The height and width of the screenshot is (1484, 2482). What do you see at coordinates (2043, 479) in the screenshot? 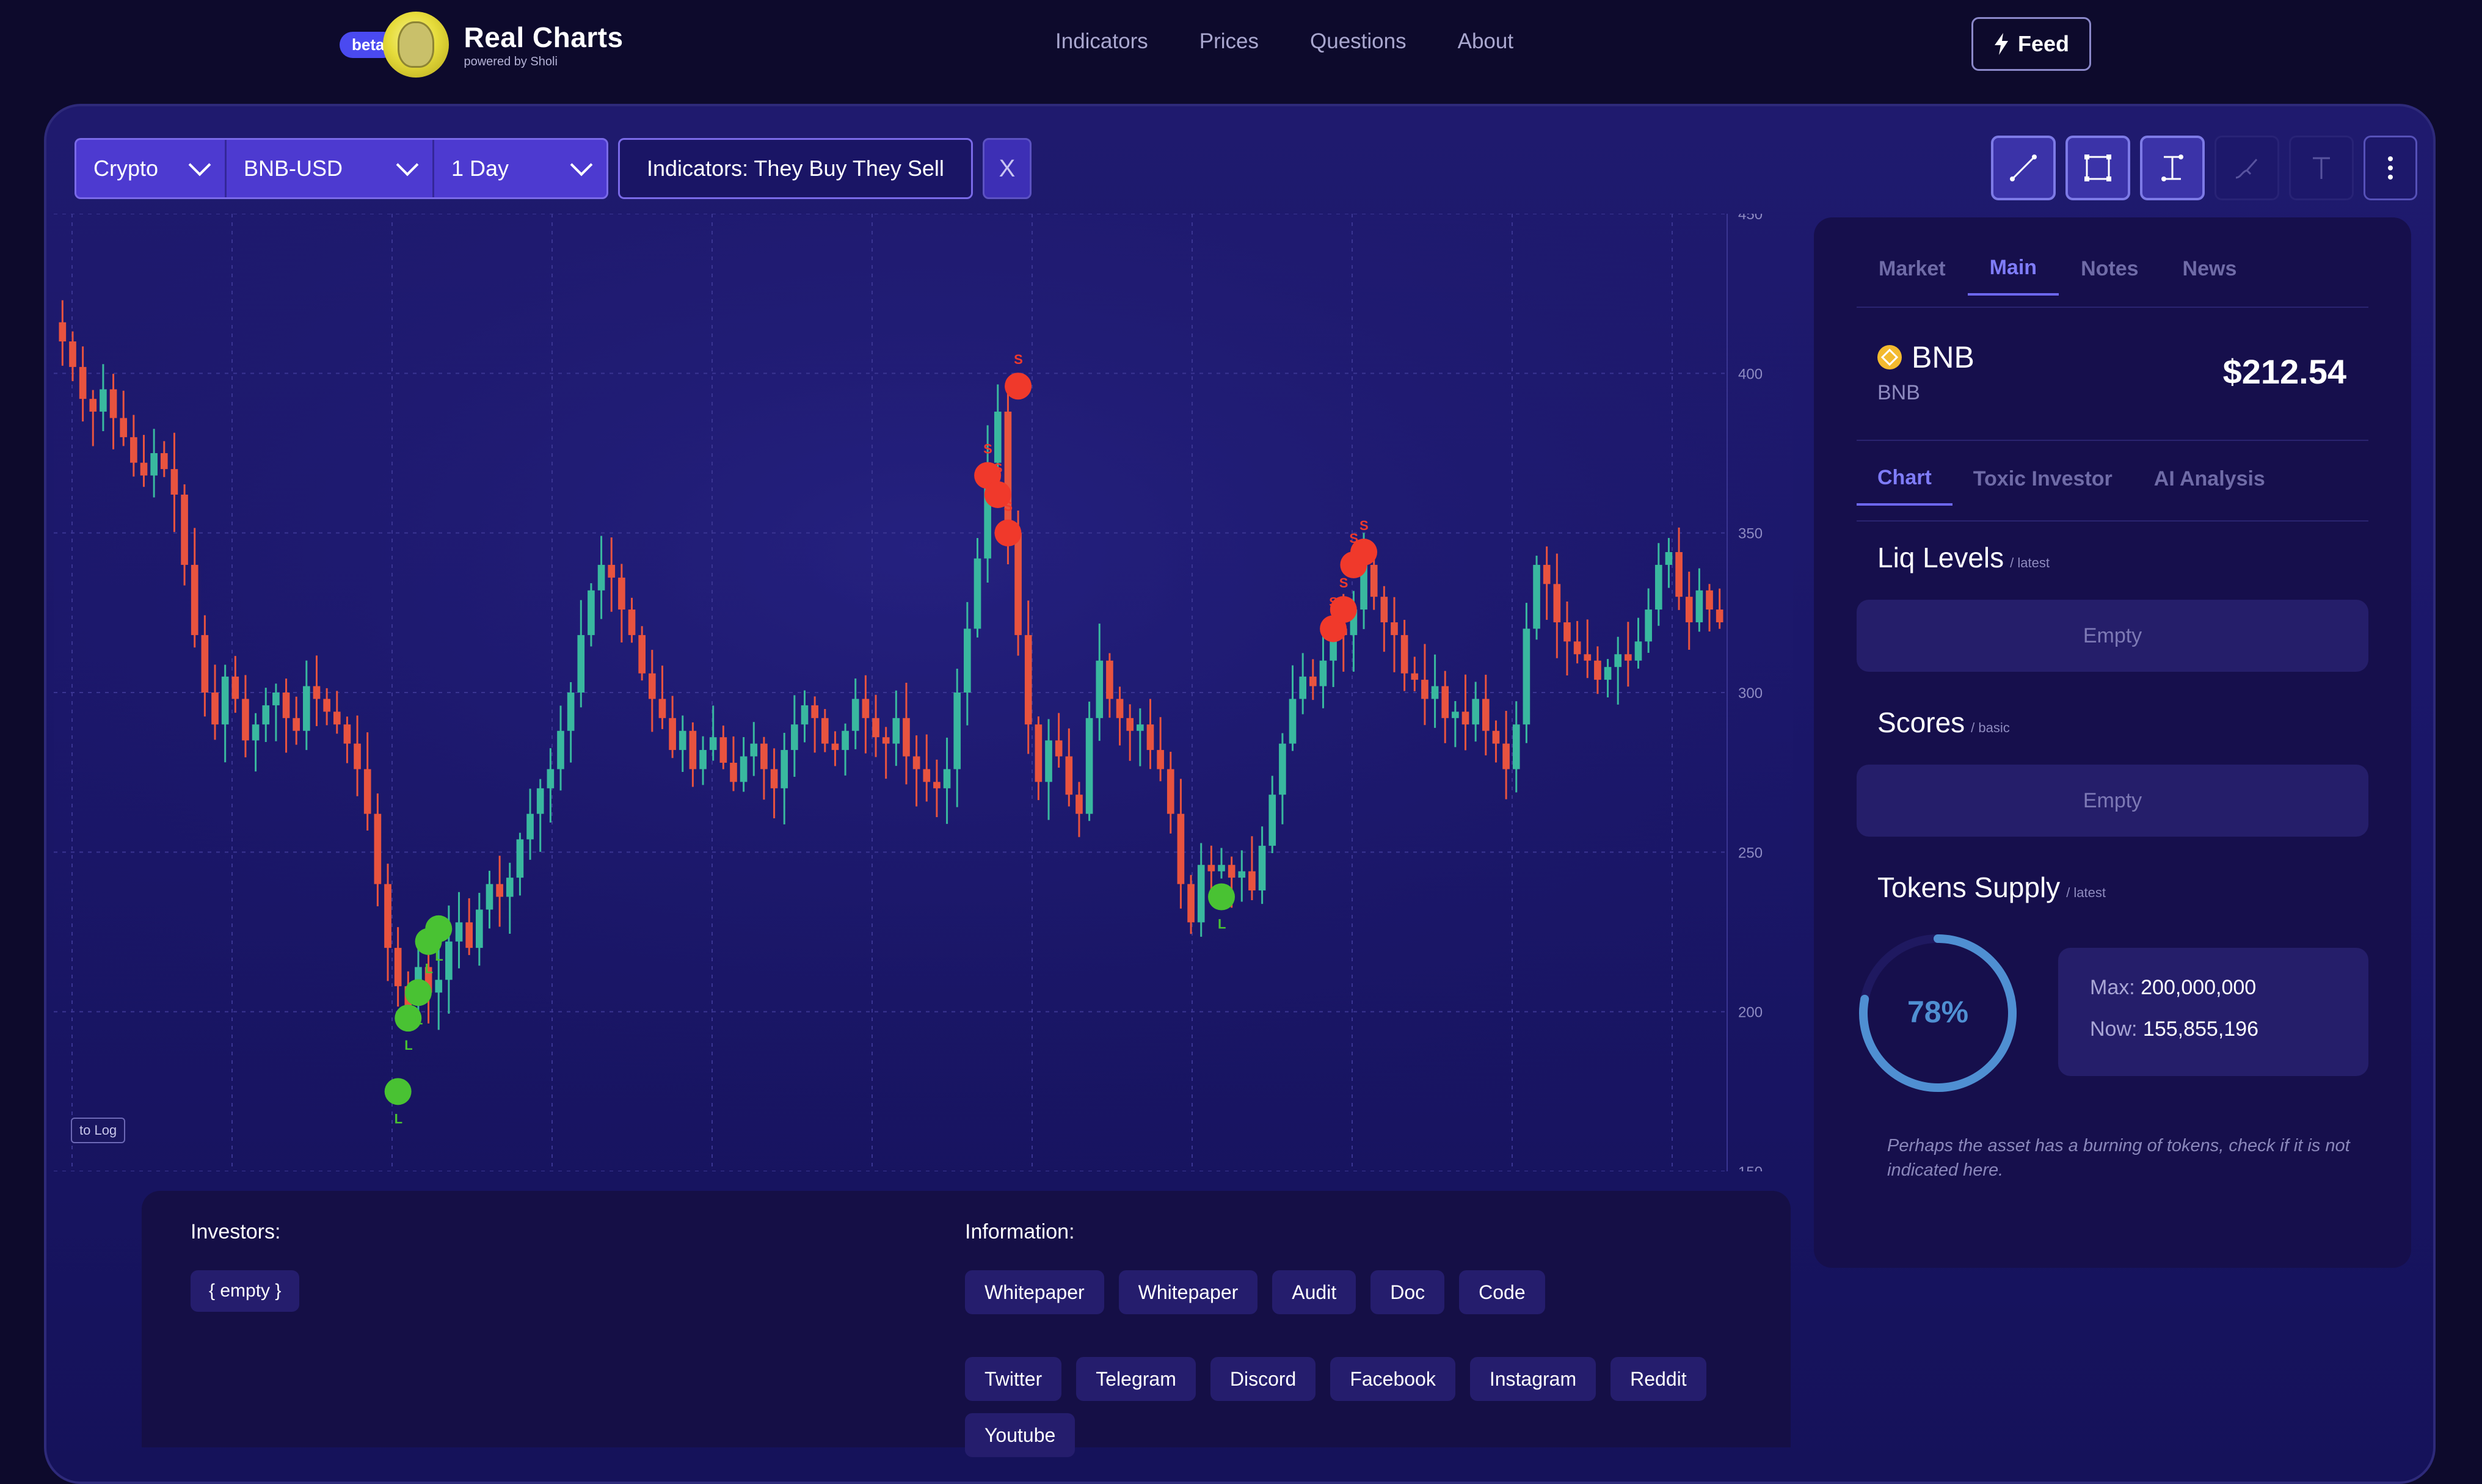
I see `tab-toxic-investor: Toxic Investor` at bounding box center [2043, 479].